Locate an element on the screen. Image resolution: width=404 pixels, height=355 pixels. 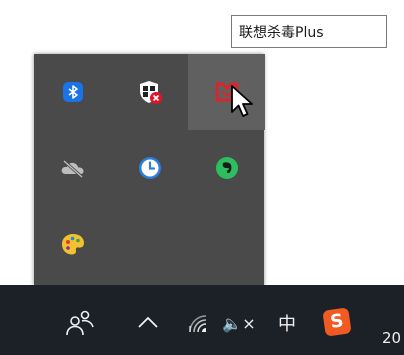
tray-windows-security is located at coordinates (149, 92).